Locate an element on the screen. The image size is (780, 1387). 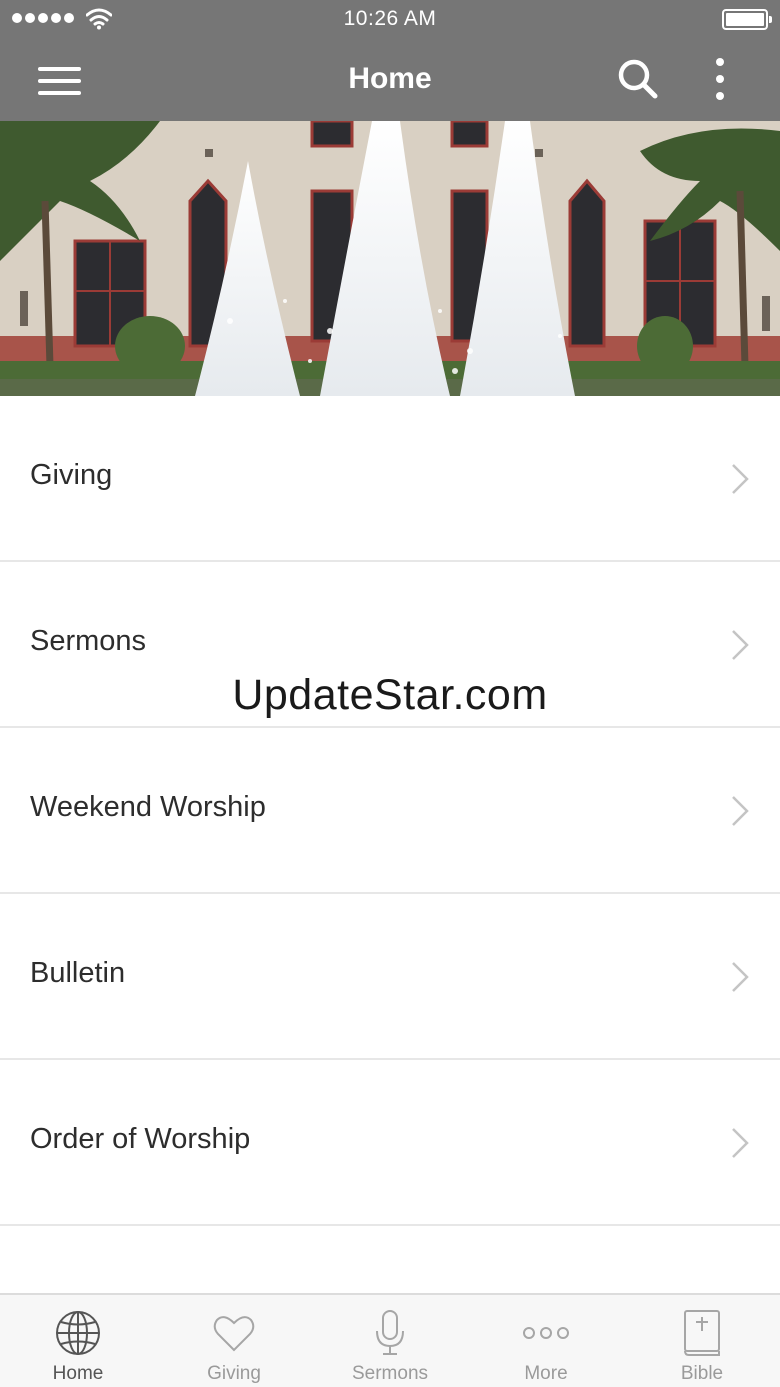
tab-bible: Bible is located at coordinates (702, 1341).